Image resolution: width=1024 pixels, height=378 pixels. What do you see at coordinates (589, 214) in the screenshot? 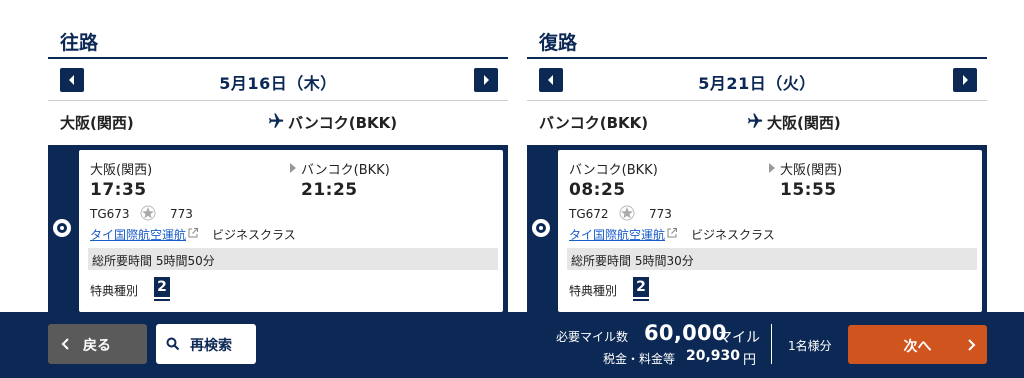
I see `flight-number: TG672` at bounding box center [589, 214].